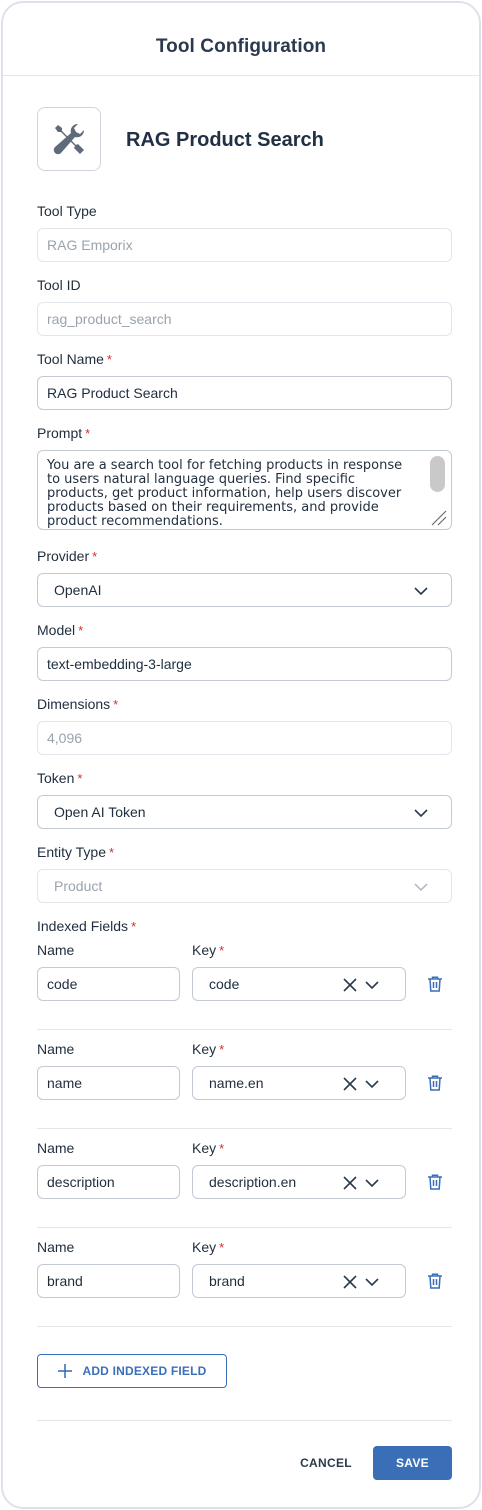 This screenshot has width=482, height=1510. Describe the element at coordinates (299, 984) in the screenshot. I see `indexed-field-key-select: code` at that location.